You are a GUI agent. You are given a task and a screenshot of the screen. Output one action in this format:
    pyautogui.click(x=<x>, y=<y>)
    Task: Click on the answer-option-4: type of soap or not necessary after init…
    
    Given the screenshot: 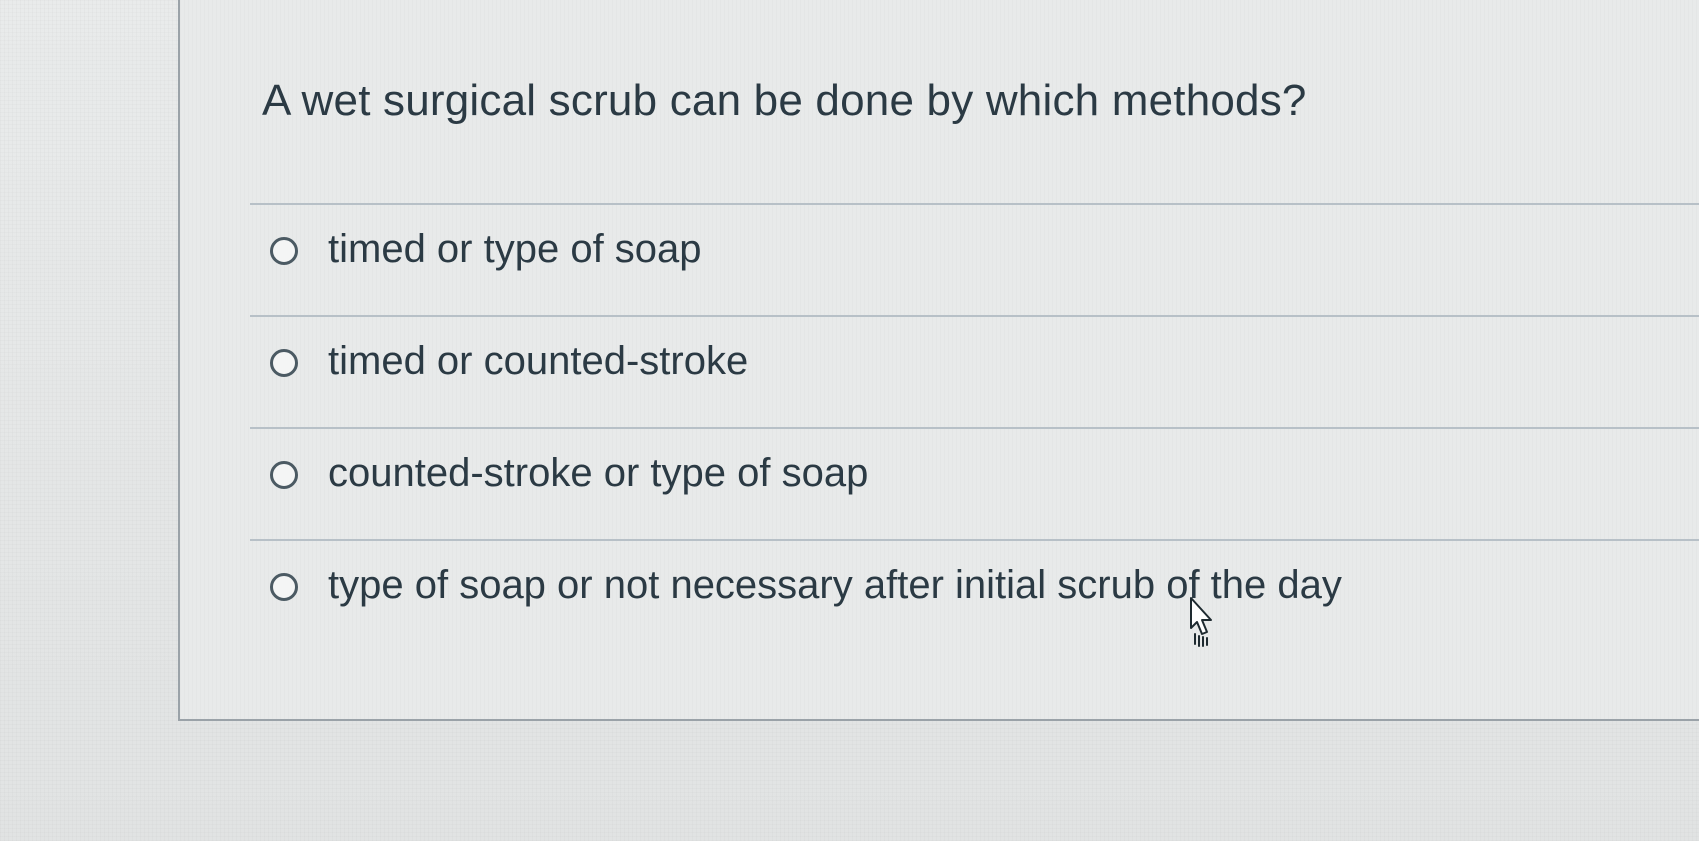 What is the action you would take?
    pyautogui.click(x=974, y=595)
    